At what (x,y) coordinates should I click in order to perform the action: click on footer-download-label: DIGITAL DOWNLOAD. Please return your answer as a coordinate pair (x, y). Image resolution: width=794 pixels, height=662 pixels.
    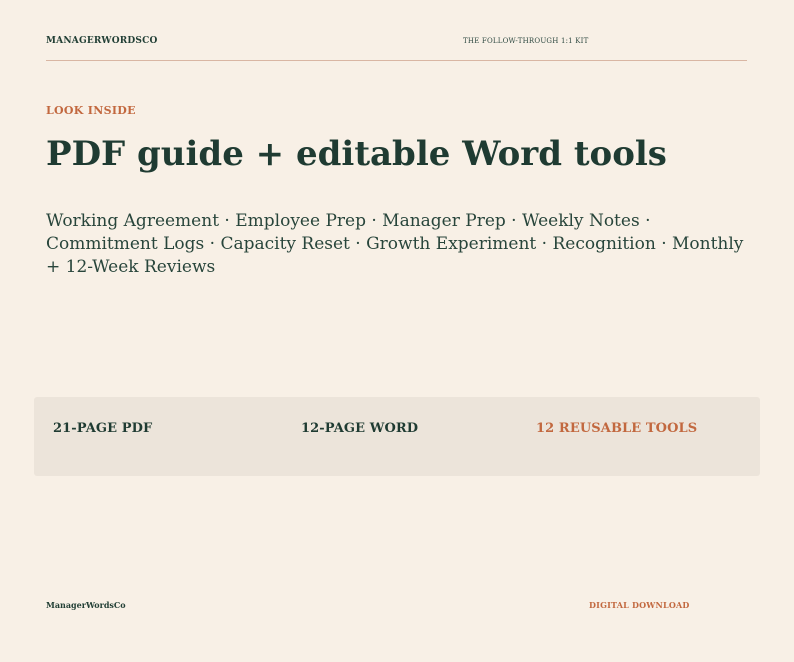
    Looking at the image, I should click on (639, 605).